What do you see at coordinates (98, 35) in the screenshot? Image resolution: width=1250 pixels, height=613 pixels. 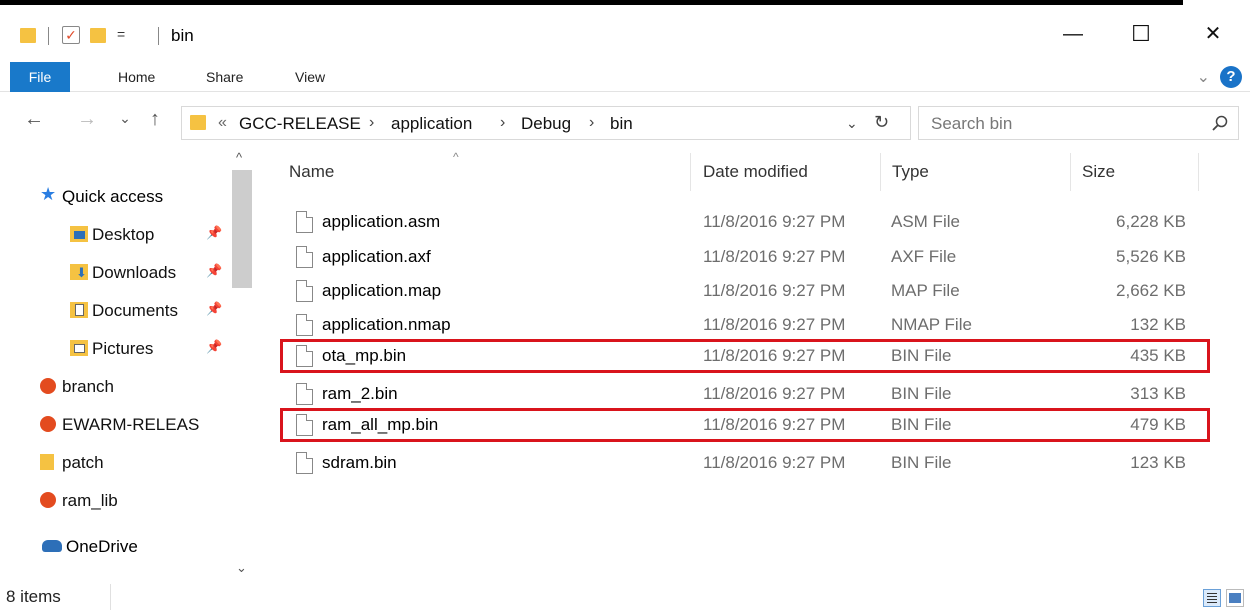 I see `new-folder-icon` at bounding box center [98, 35].